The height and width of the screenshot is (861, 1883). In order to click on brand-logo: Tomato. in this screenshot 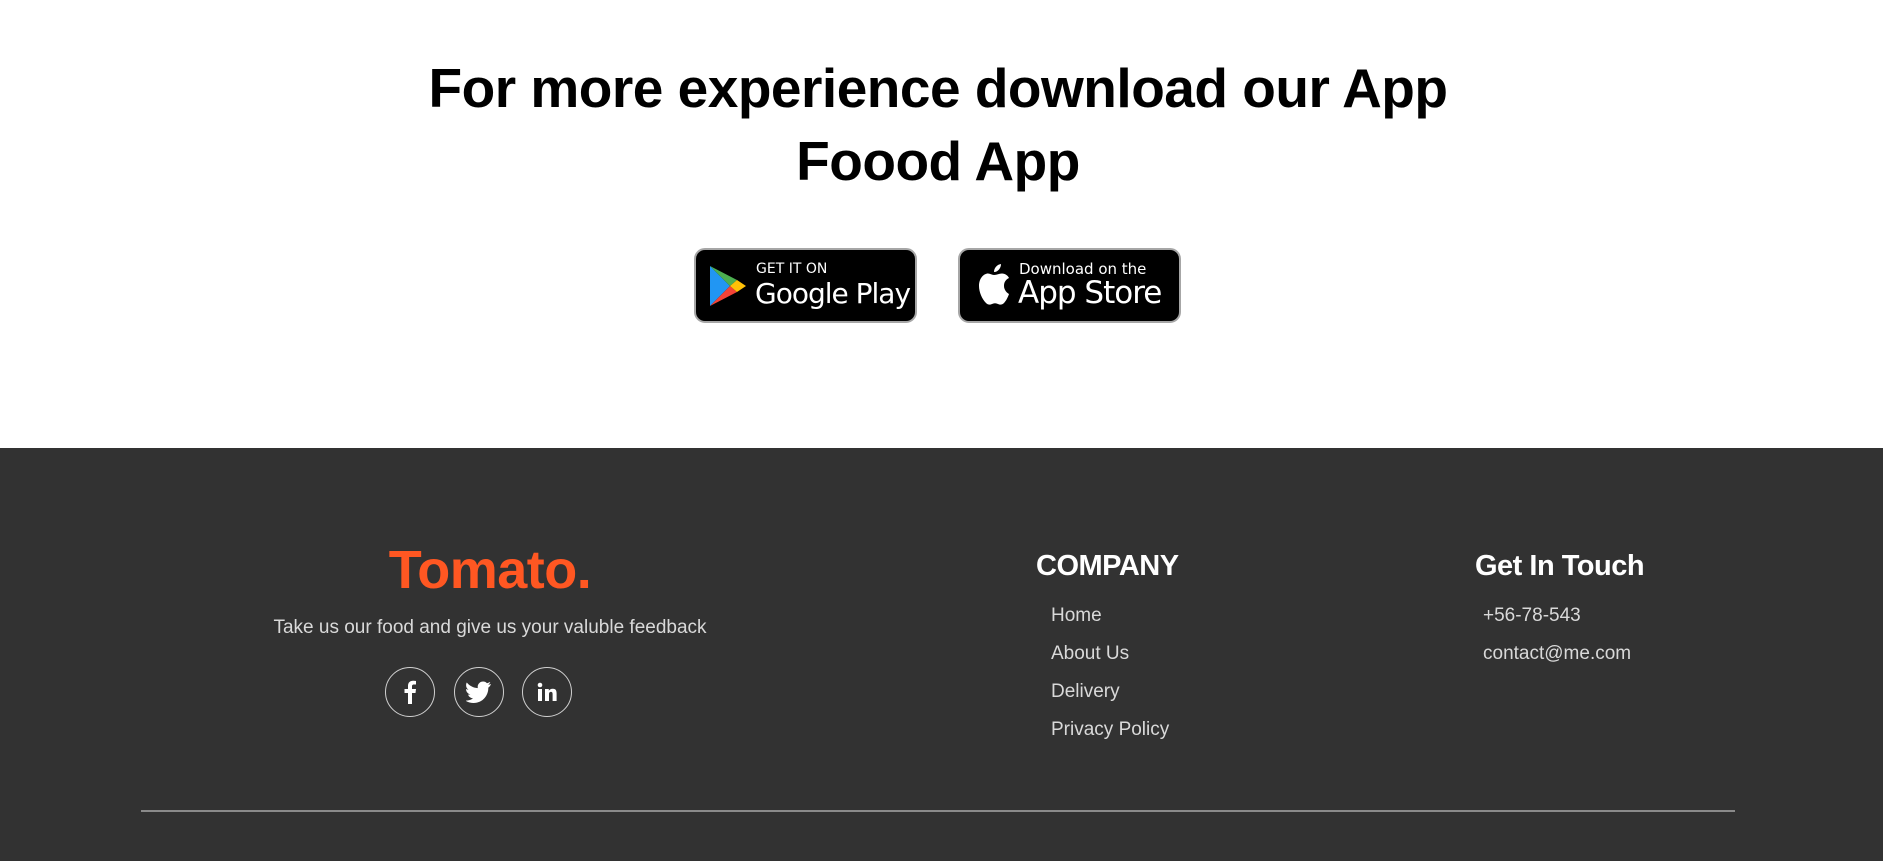, I will do `click(490, 570)`.